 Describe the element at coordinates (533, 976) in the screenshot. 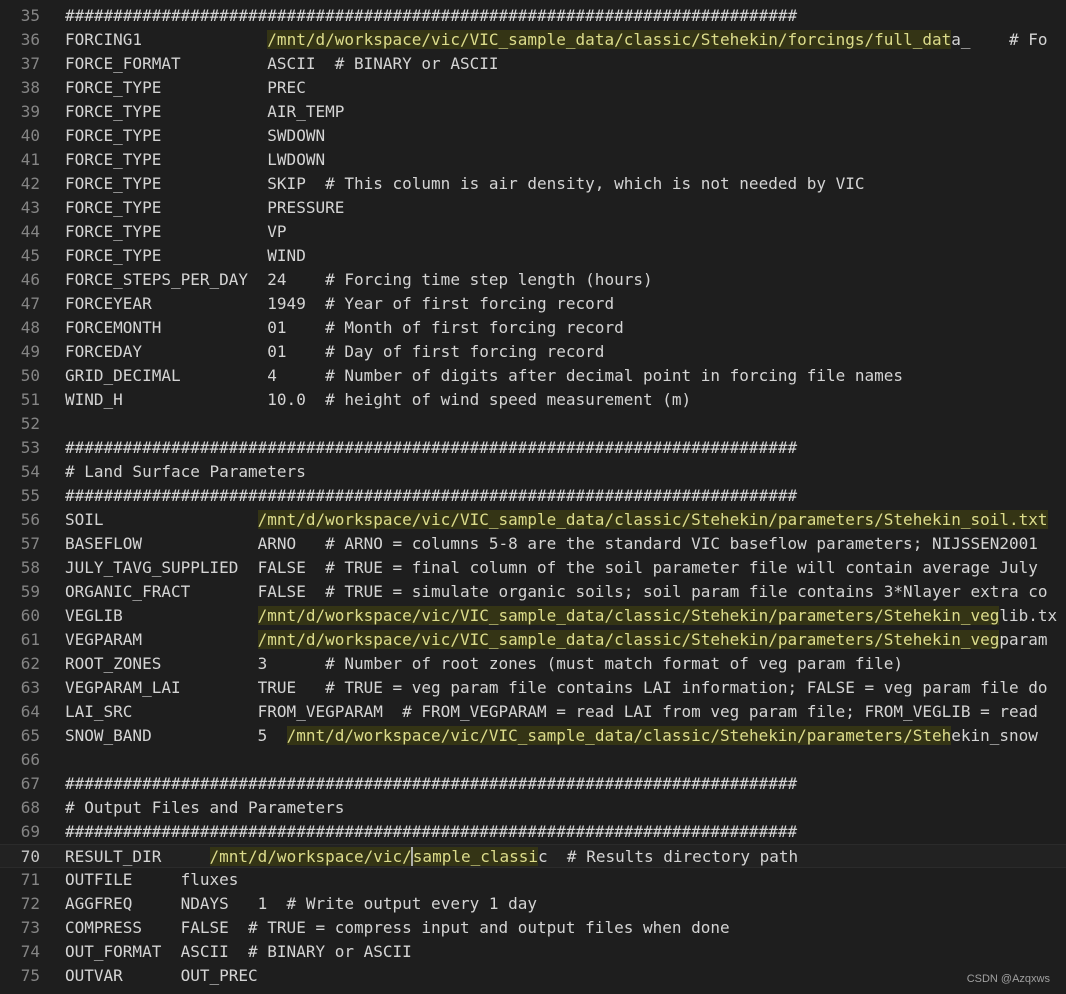

I see `code-line-75: 75 OUTVAR OUT_PREC` at that location.